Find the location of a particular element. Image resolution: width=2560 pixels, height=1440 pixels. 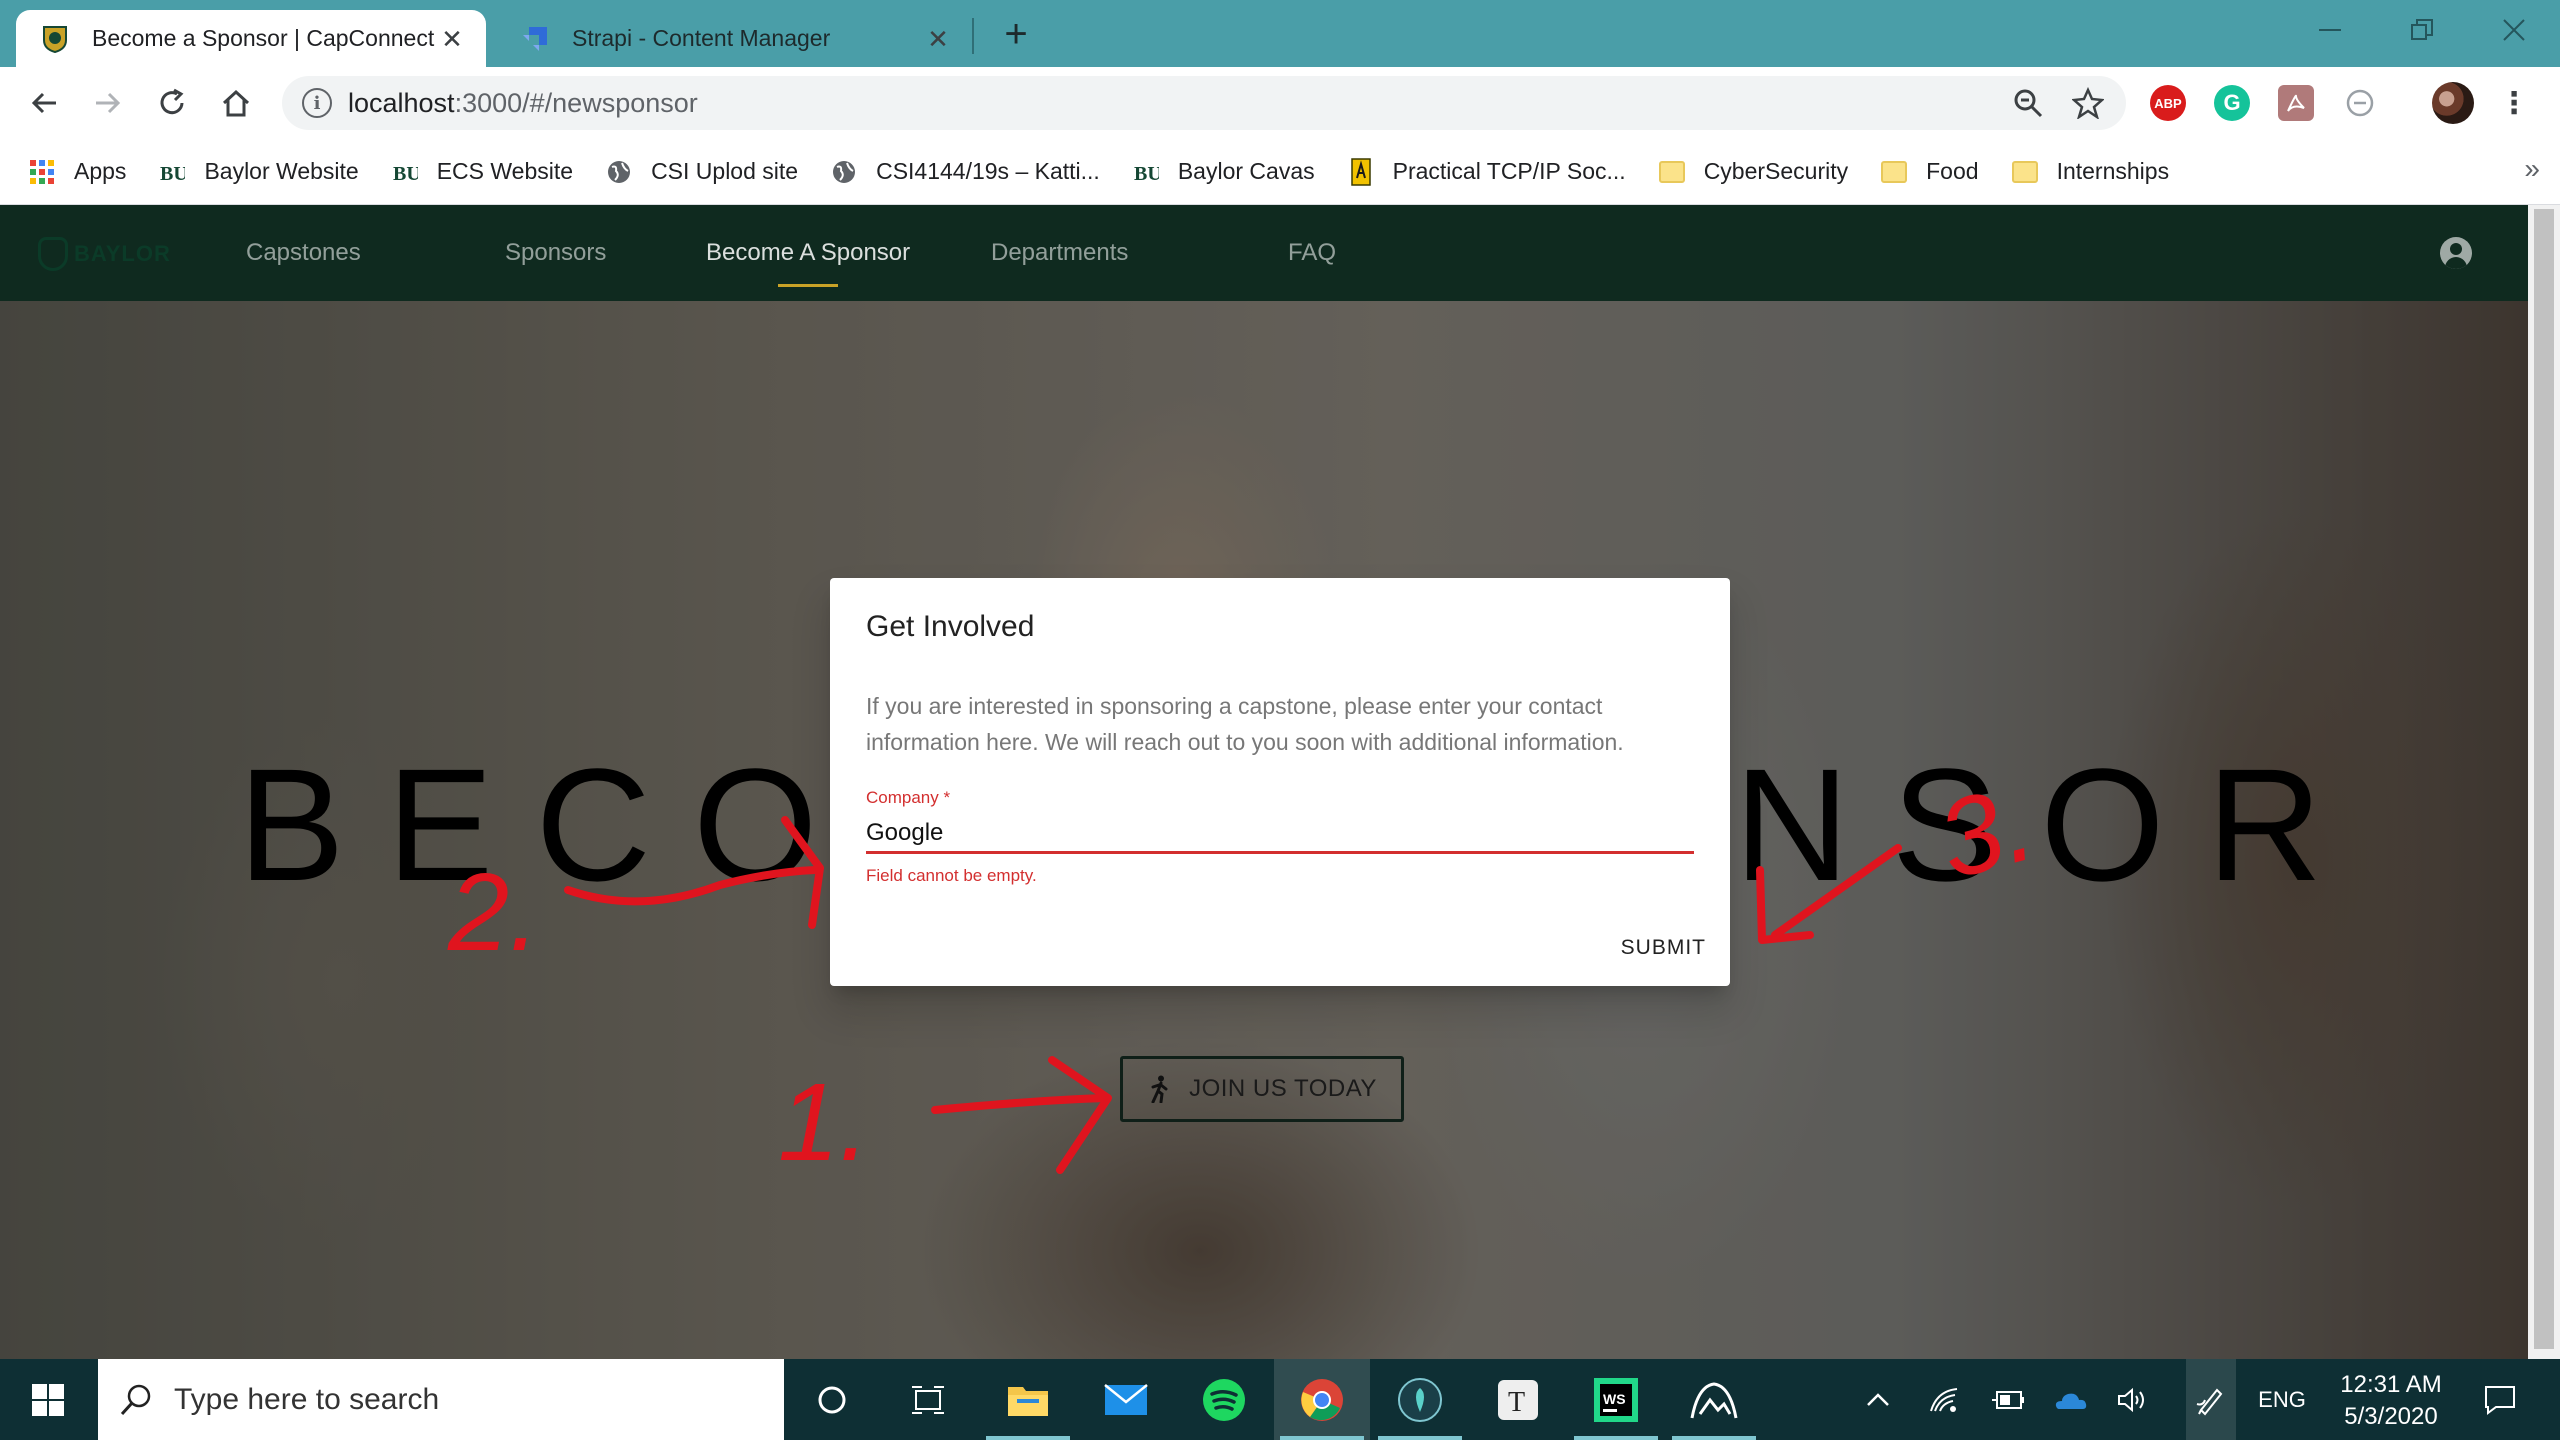

baylor-logo: BAYLOR is located at coordinates (104, 254).